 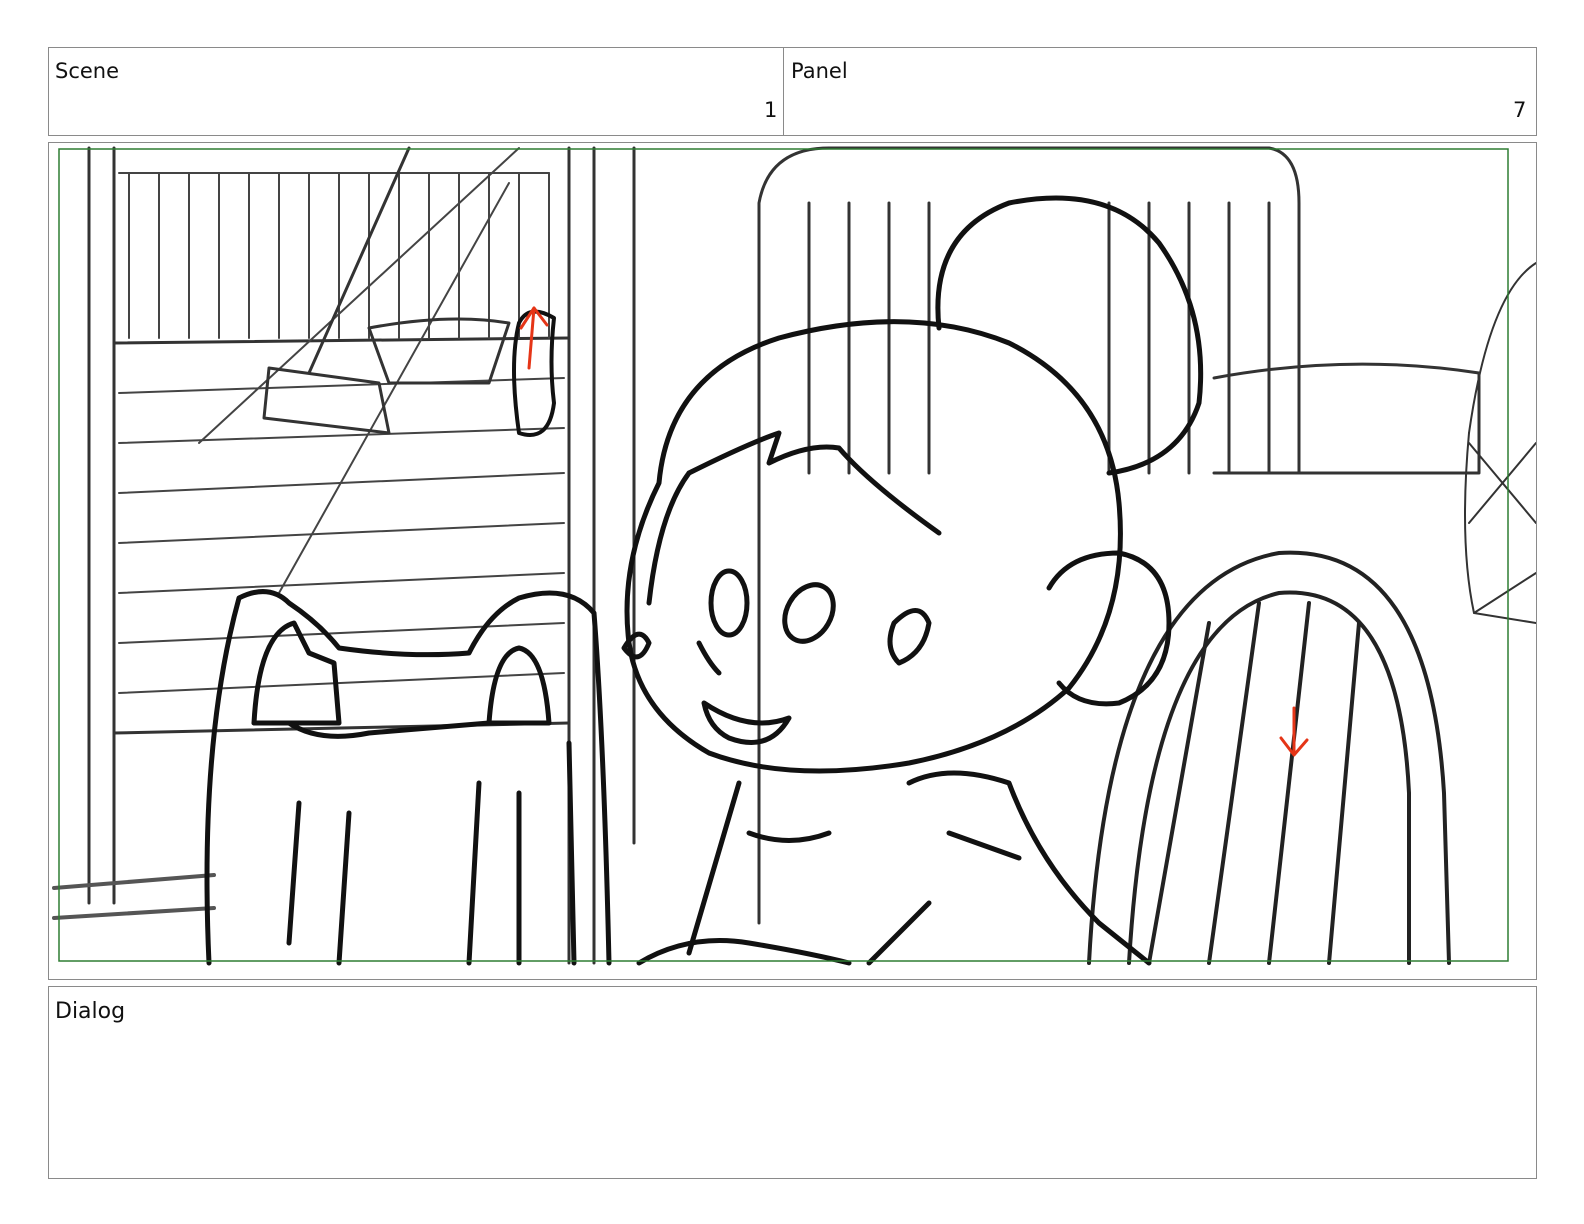 I want to click on header-table: Scene 1 Panel 7, so click(x=792, y=91).